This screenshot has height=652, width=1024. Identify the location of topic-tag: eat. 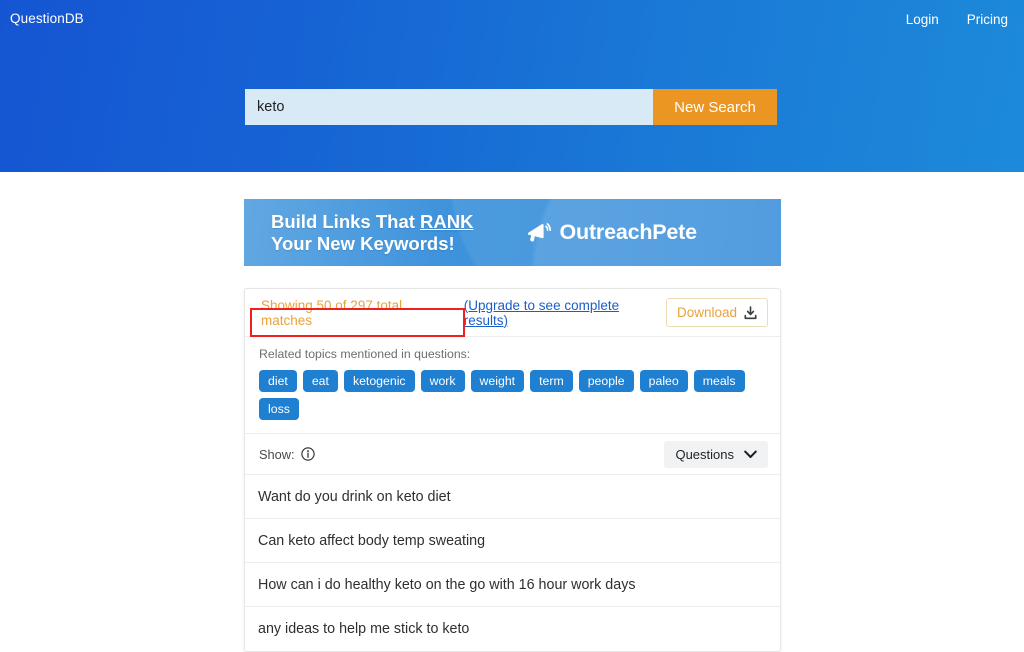
(320, 381).